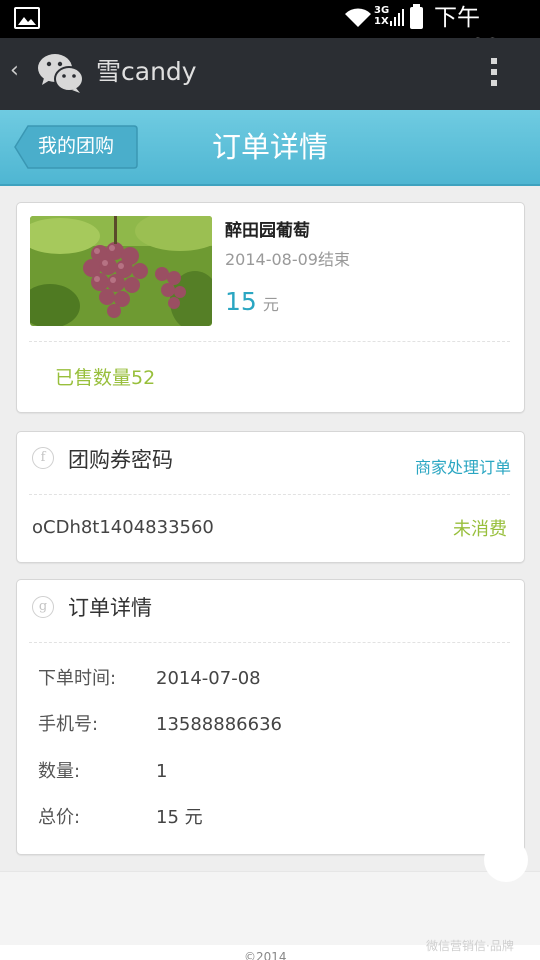 This screenshot has height=960, width=540. What do you see at coordinates (287, 259) in the screenshot?
I see `product-end-date: 2014-08-09结束` at bounding box center [287, 259].